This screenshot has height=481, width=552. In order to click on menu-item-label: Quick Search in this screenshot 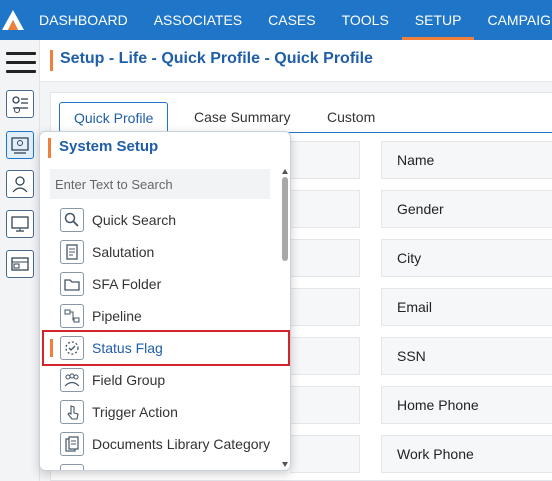, I will do `click(134, 220)`.